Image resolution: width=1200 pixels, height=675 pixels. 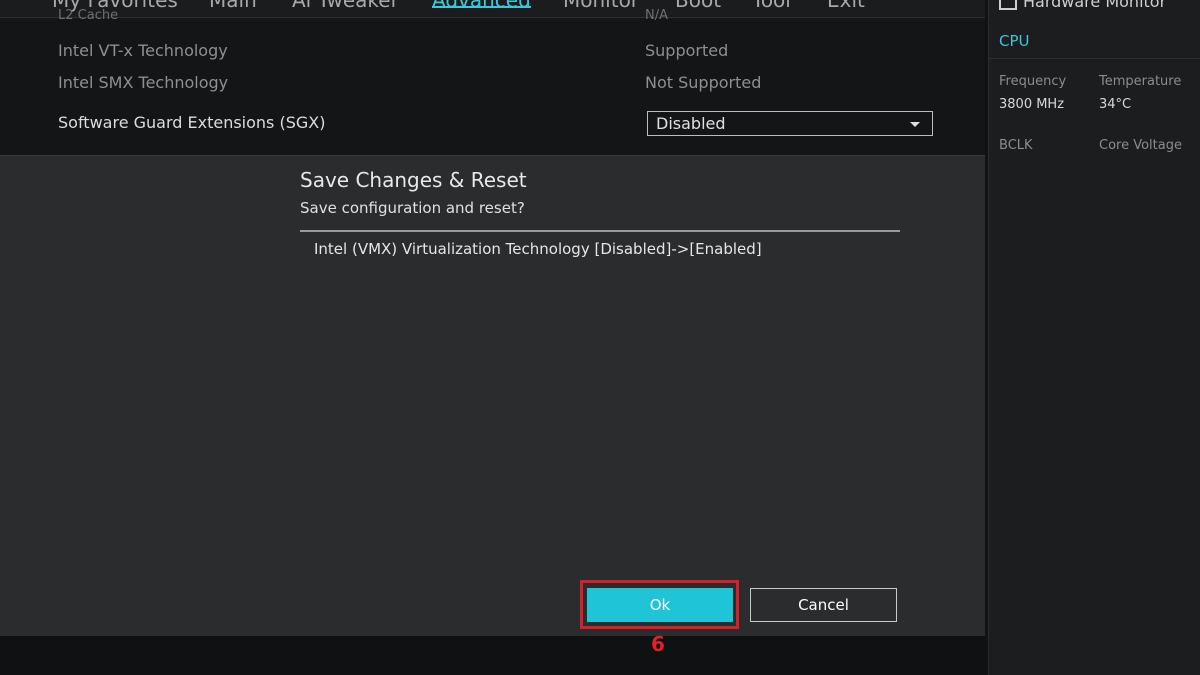 What do you see at coordinates (687, 50) in the screenshot?
I see `setting-value-vtx: Supported` at bounding box center [687, 50].